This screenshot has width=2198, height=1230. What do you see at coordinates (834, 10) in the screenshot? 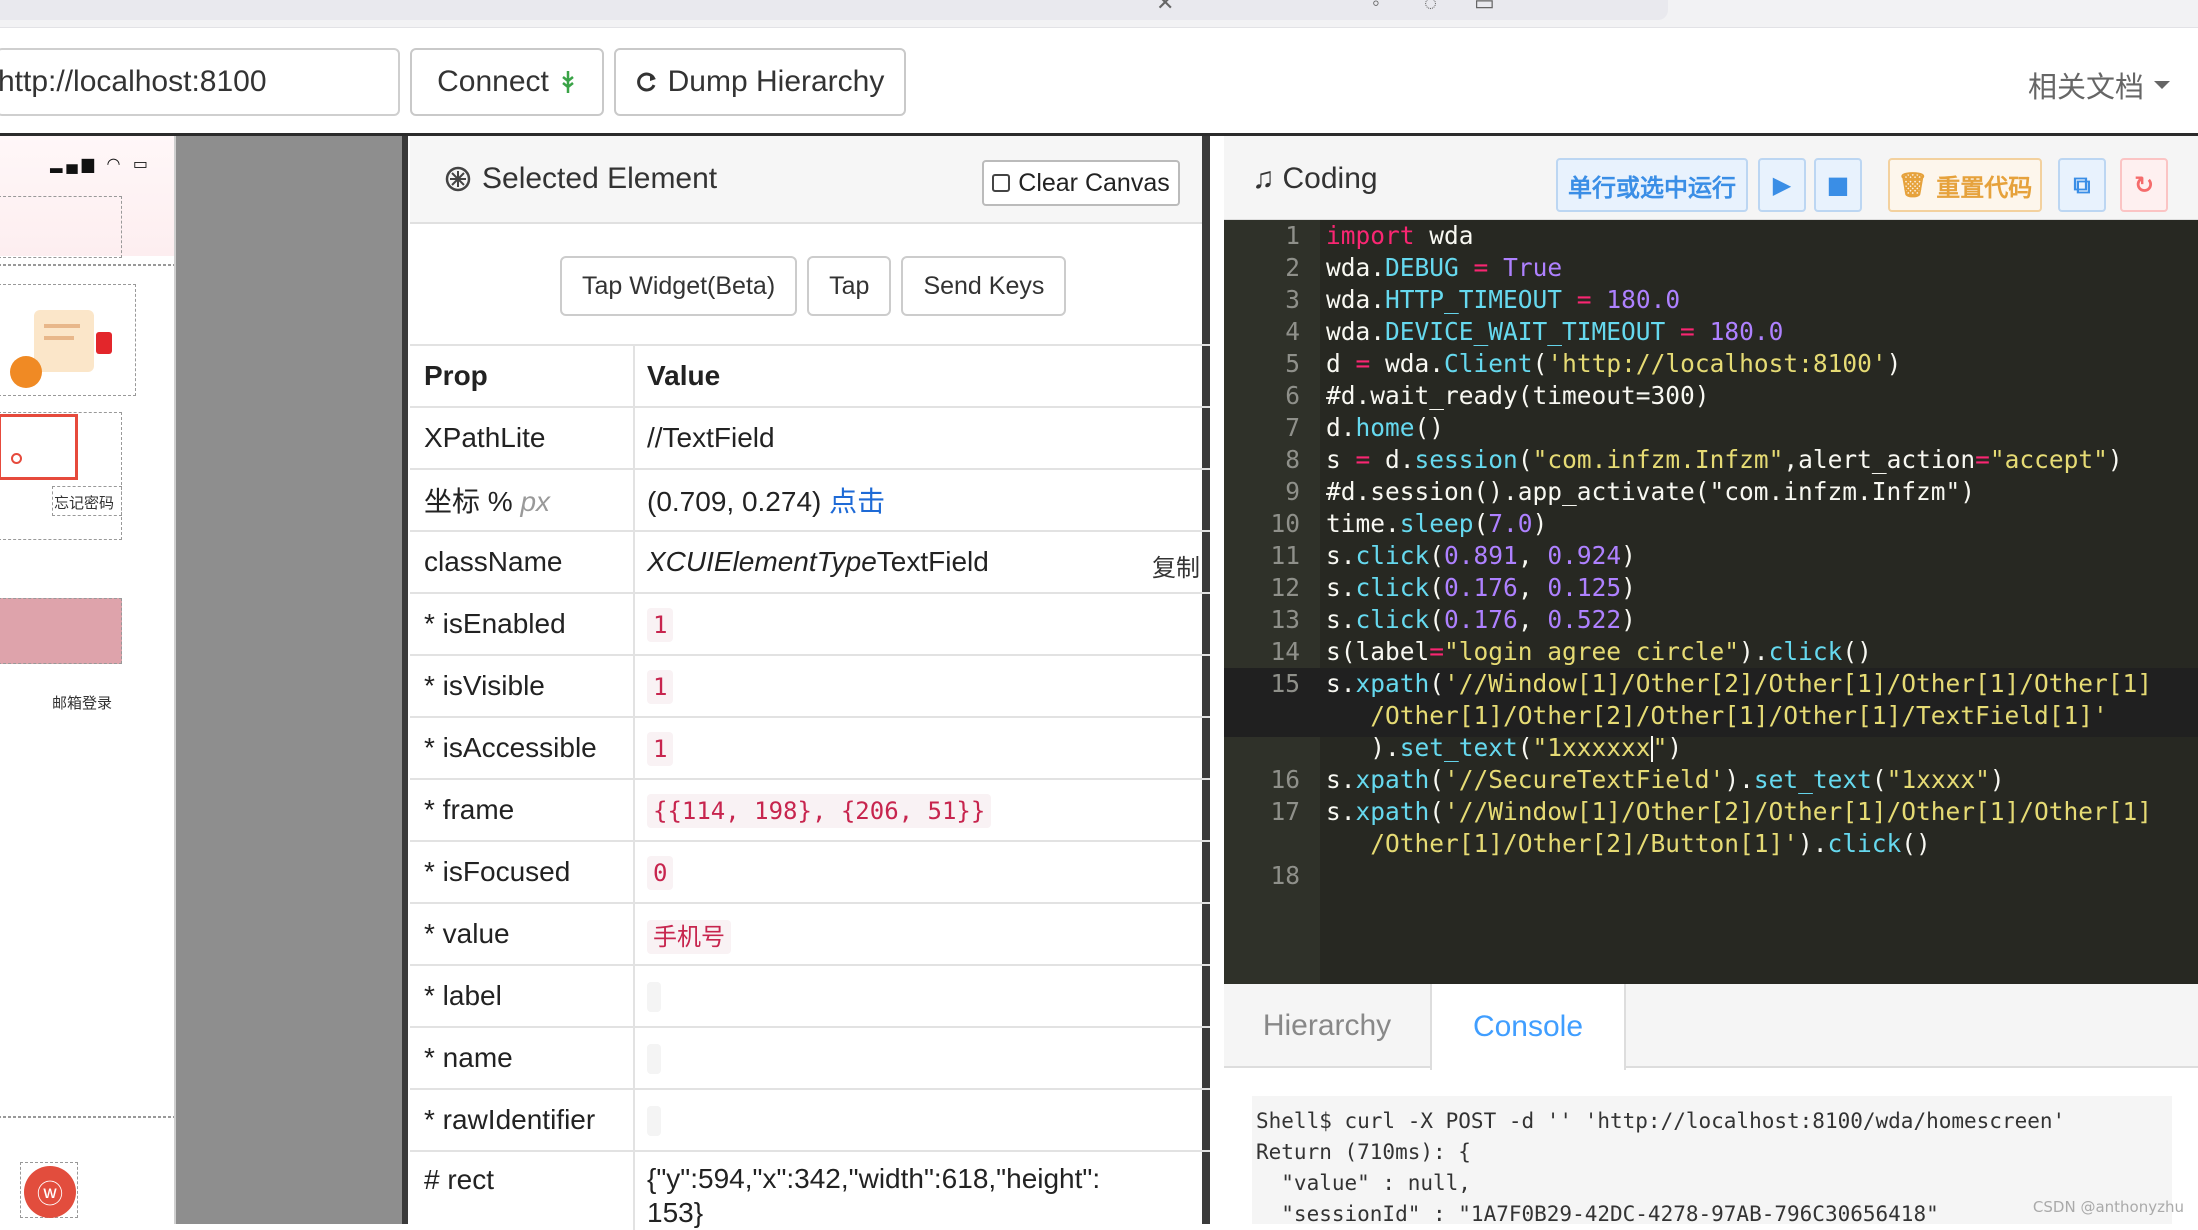
I see `browser-tab-background` at bounding box center [834, 10].